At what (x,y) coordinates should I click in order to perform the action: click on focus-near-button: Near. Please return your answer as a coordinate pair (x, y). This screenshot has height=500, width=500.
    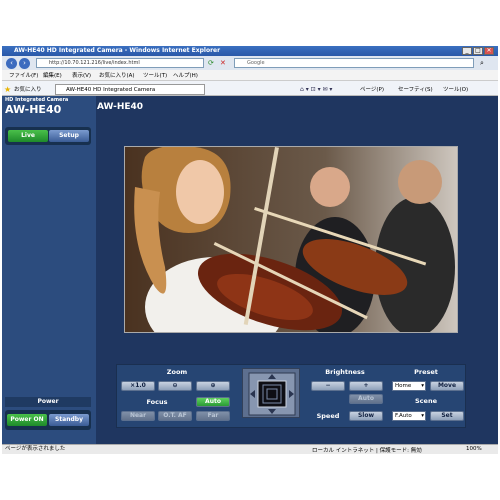
    Looking at the image, I should click on (138, 416).